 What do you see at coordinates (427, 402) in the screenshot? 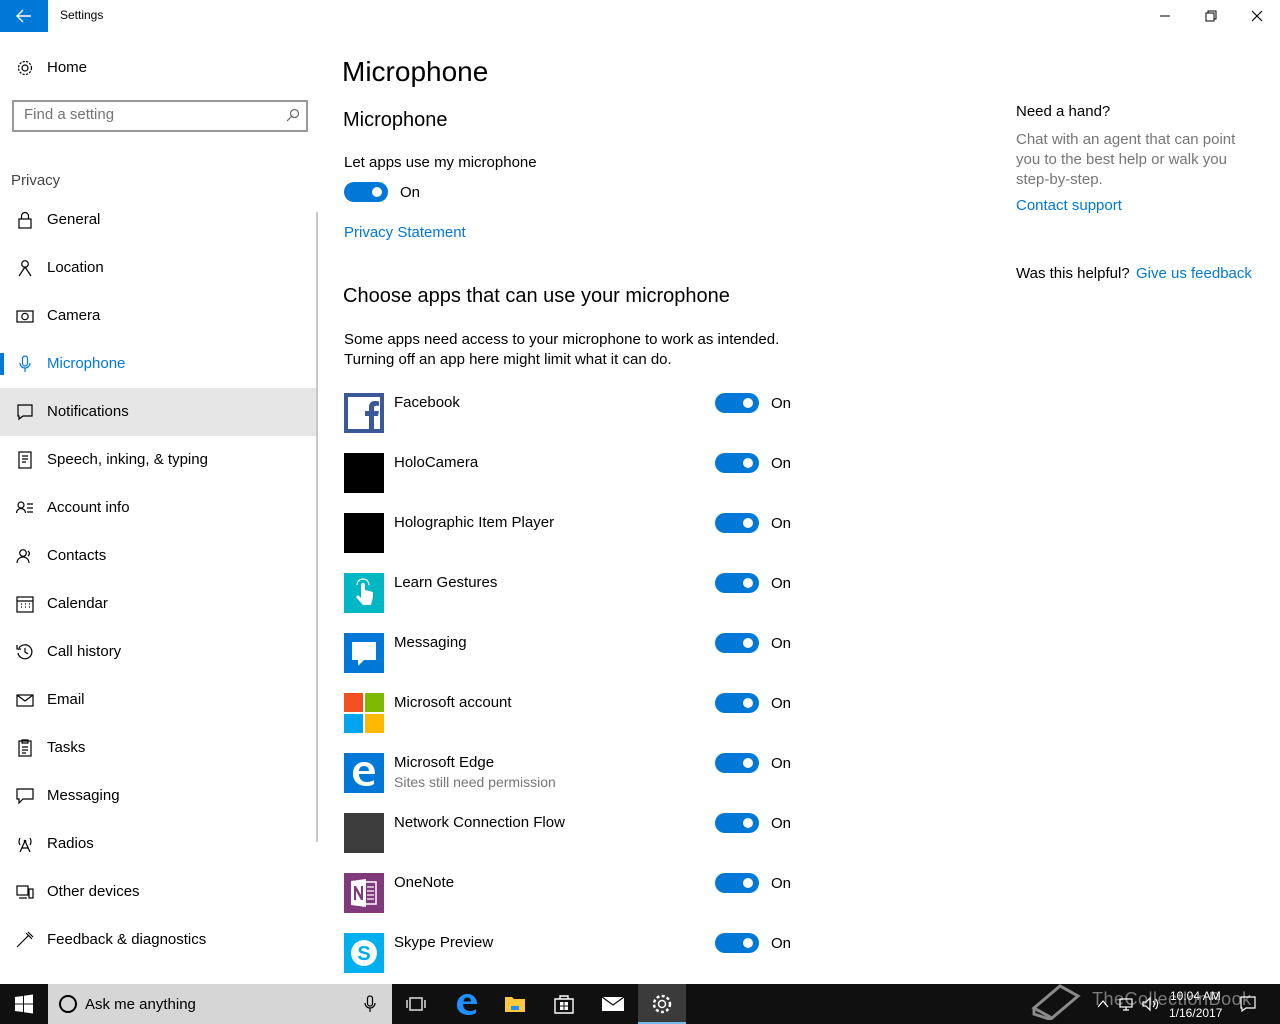
I see `app-name: Facebook` at bounding box center [427, 402].